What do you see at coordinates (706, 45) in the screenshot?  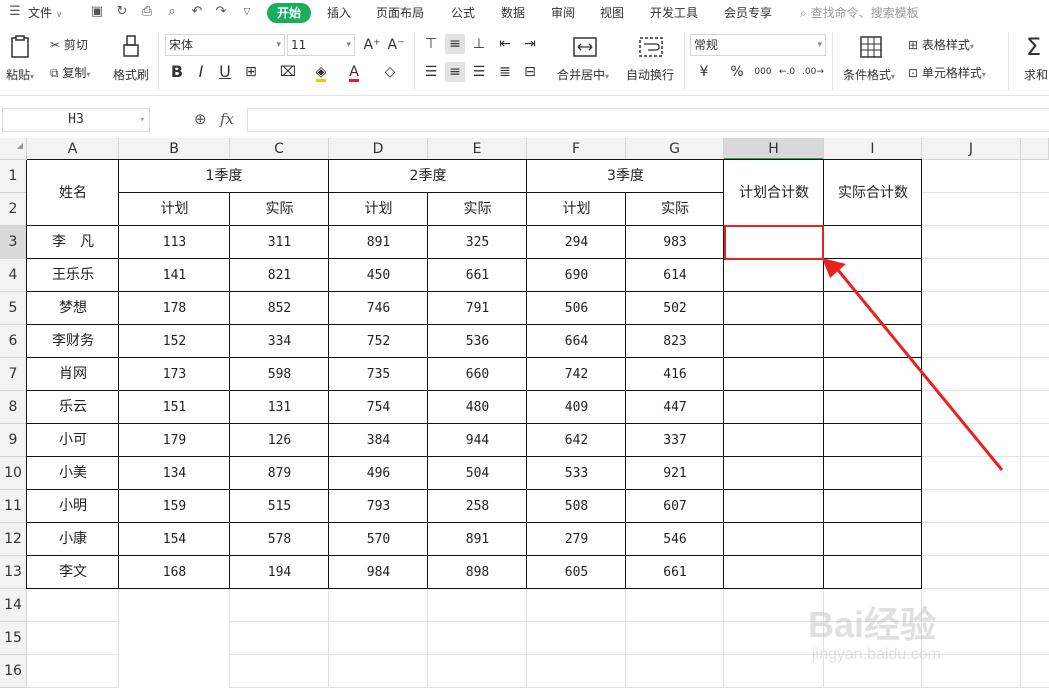 I see `number-format-value: 常规` at bounding box center [706, 45].